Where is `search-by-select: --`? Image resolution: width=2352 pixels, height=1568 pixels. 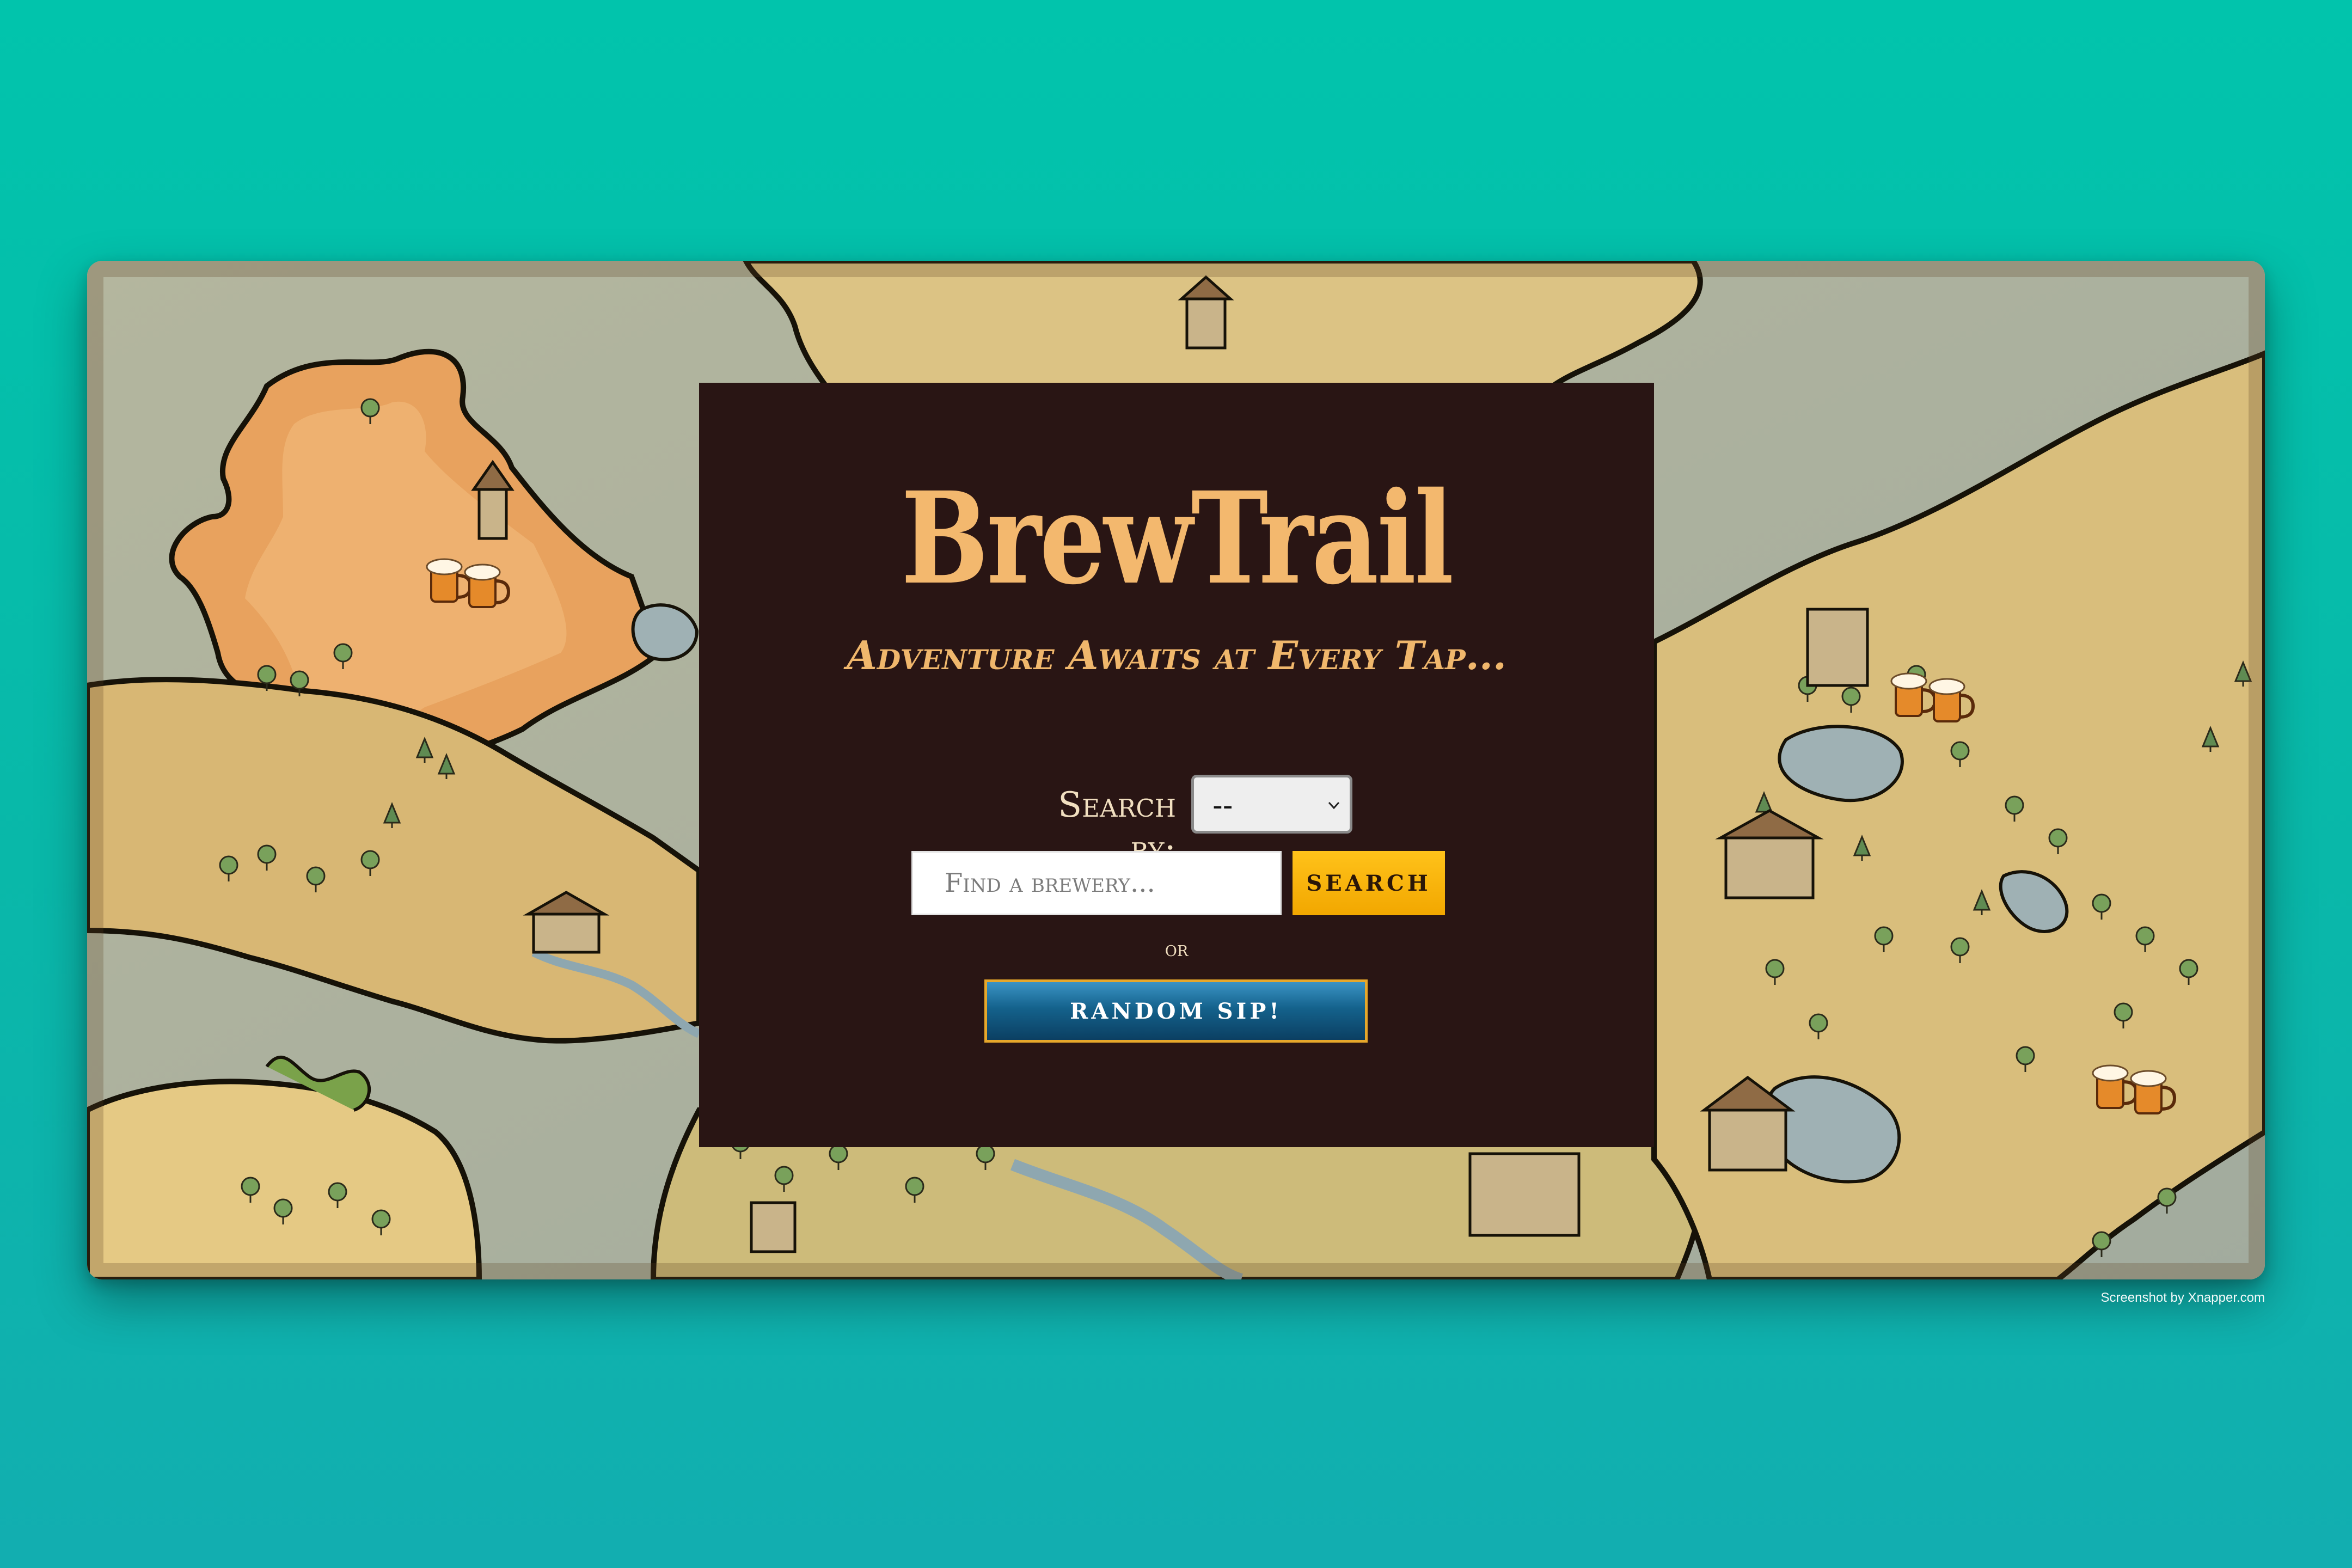
search-by-select: -- is located at coordinates (1271, 804).